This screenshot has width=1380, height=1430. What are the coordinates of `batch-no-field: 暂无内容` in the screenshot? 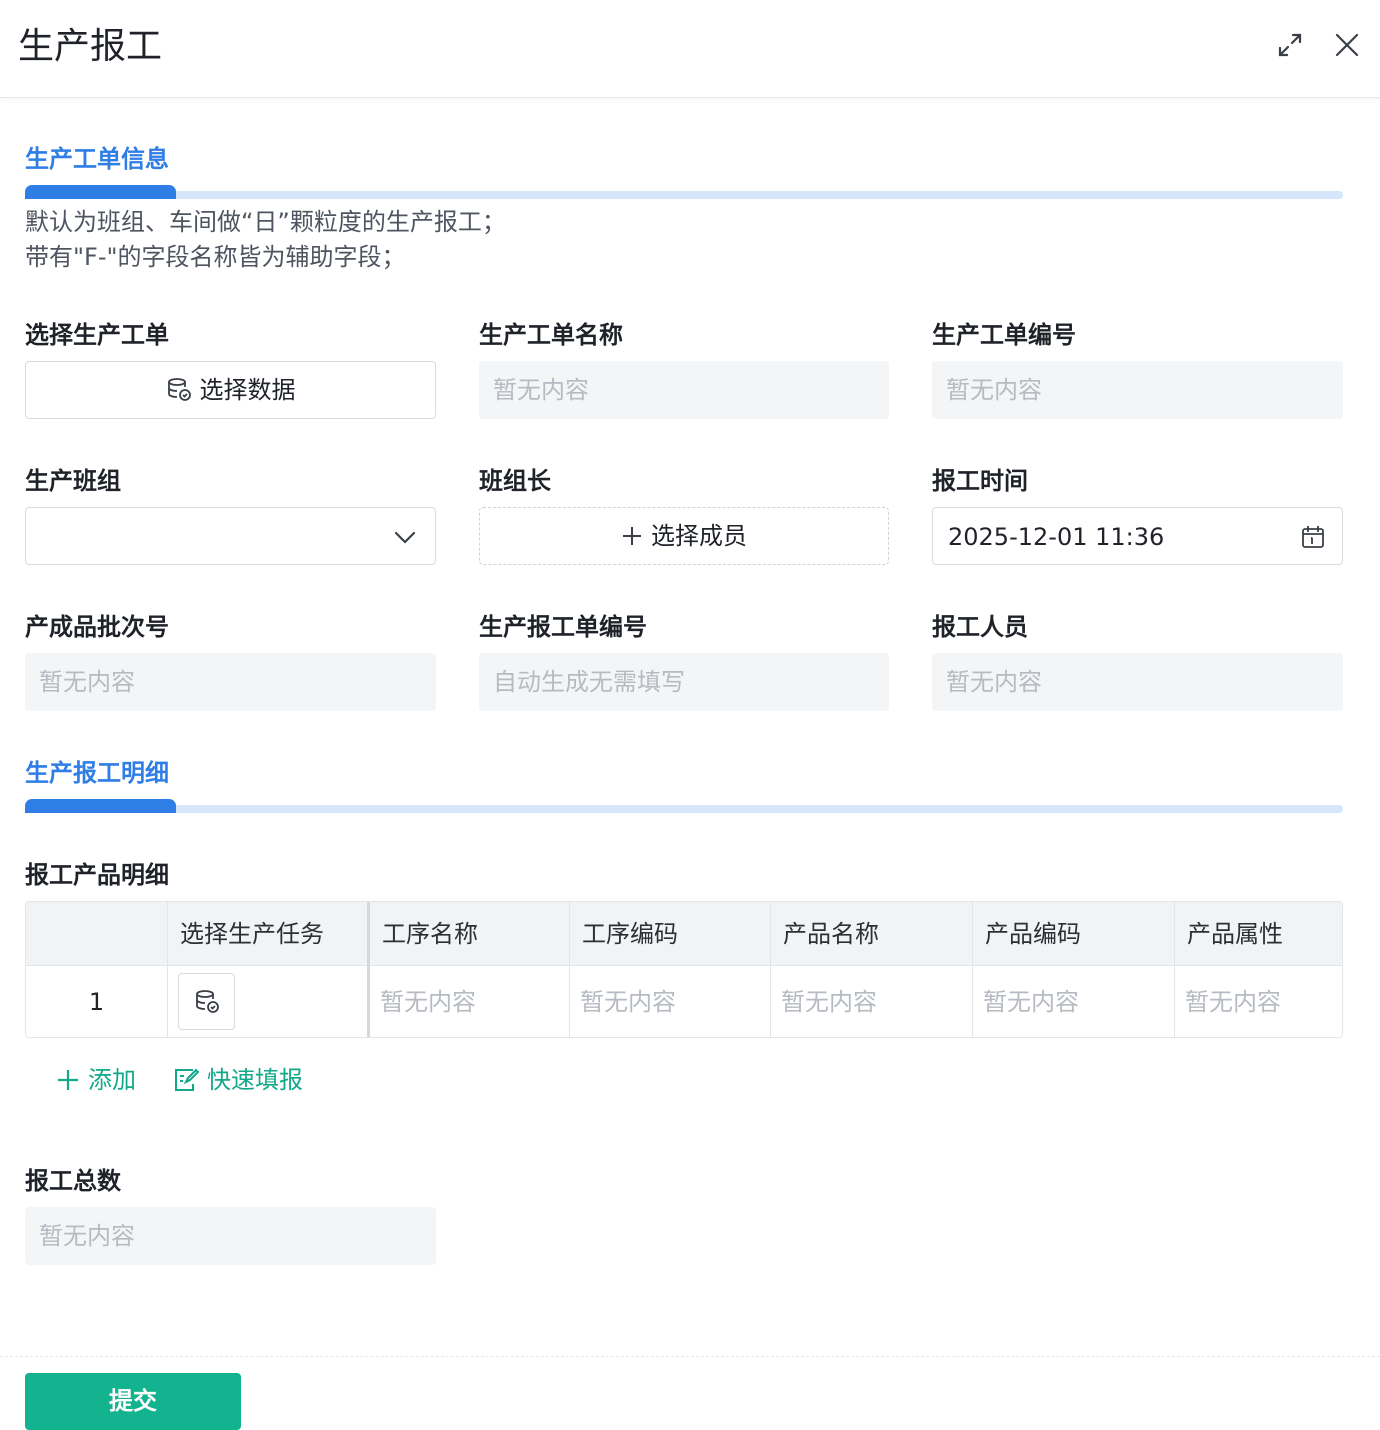 It's located at (230, 682).